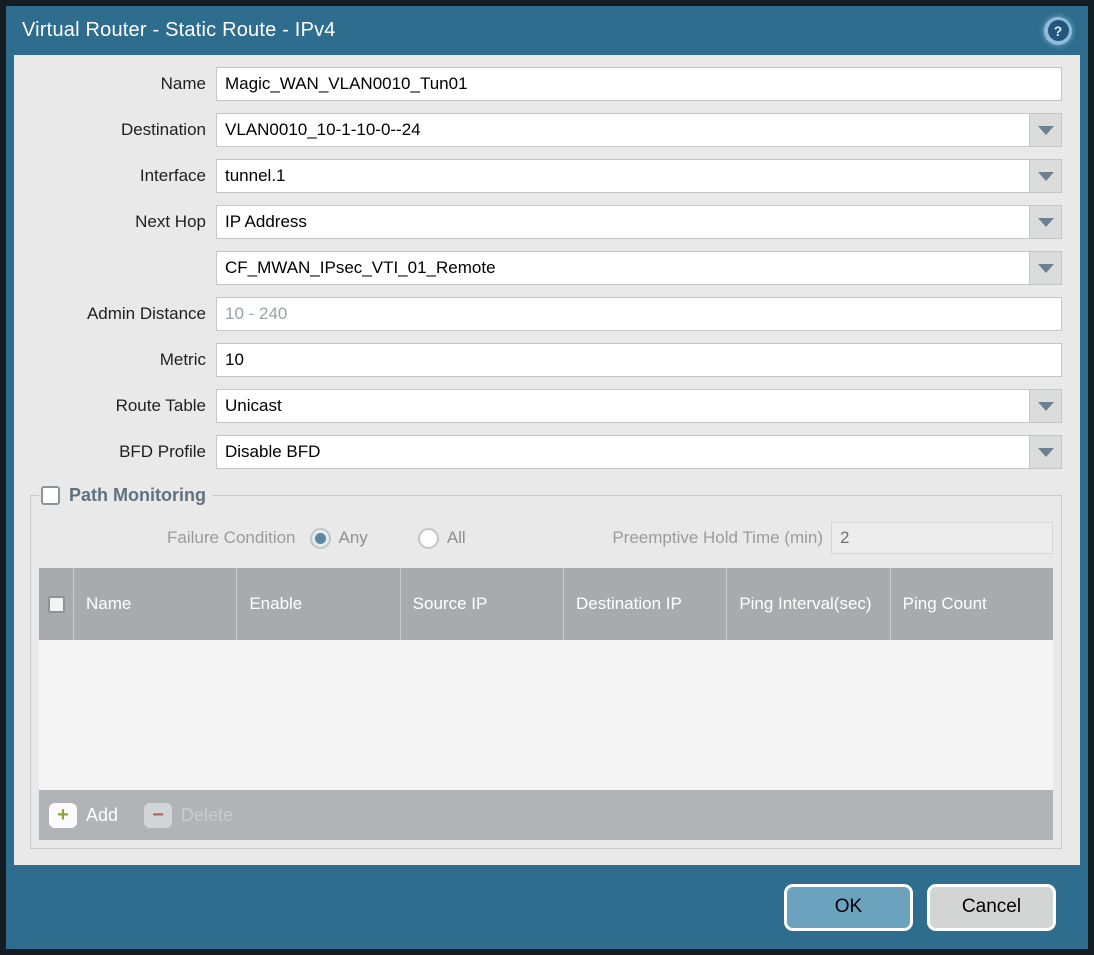 This screenshot has height=955, width=1094. What do you see at coordinates (456, 537) in the screenshot?
I see `radio-all-label: All` at bounding box center [456, 537].